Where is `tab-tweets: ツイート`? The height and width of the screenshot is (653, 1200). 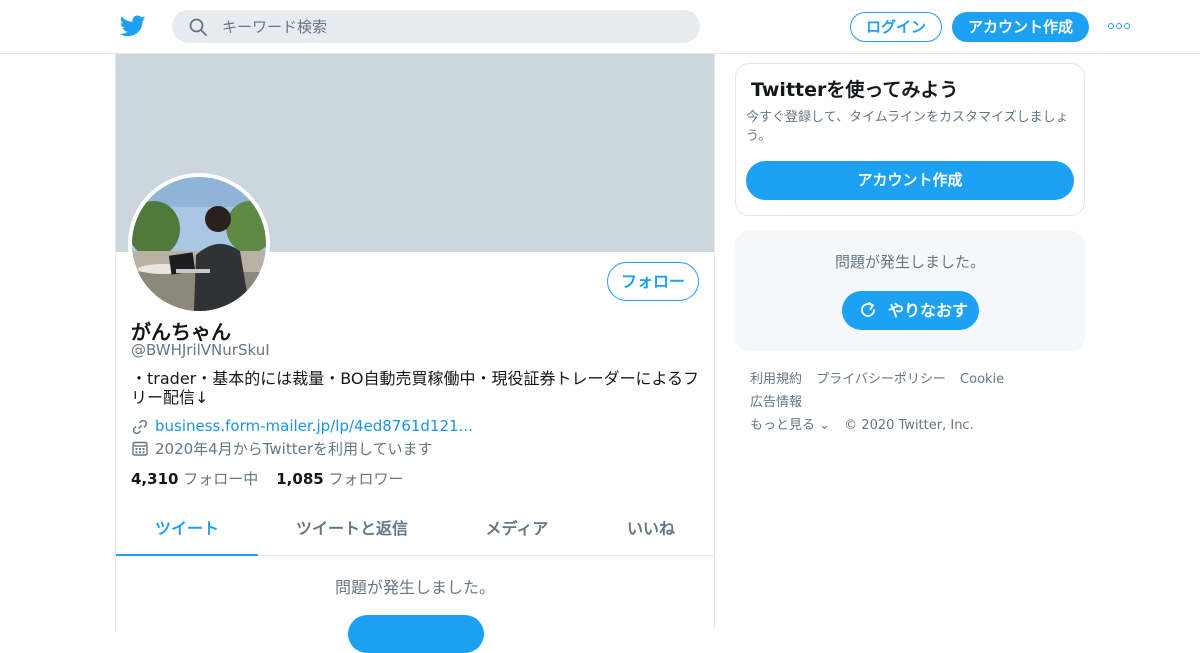 tab-tweets: ツイート is located at coordinates (187, 531).